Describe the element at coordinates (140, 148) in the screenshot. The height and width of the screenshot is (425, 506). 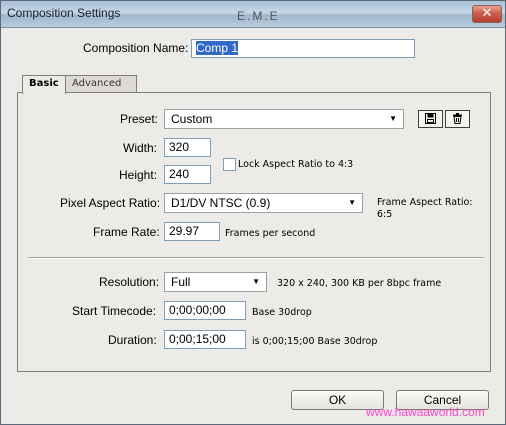
I see `width-label: Width:` at that location.